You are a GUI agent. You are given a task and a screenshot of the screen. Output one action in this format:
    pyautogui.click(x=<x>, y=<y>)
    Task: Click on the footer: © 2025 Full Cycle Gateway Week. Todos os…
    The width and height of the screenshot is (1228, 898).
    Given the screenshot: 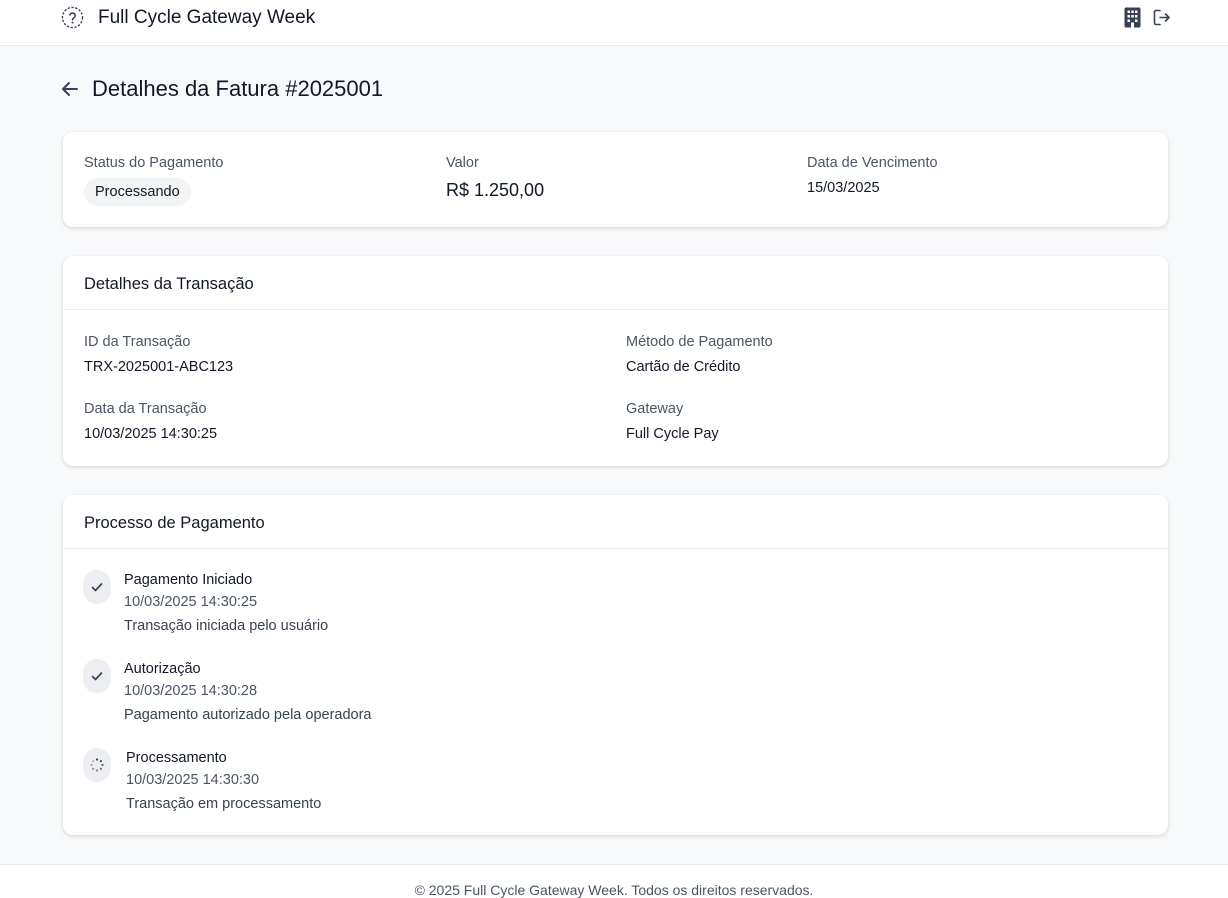 What is the action you would take?
    pyautogui.click(x=614, y=881)
    